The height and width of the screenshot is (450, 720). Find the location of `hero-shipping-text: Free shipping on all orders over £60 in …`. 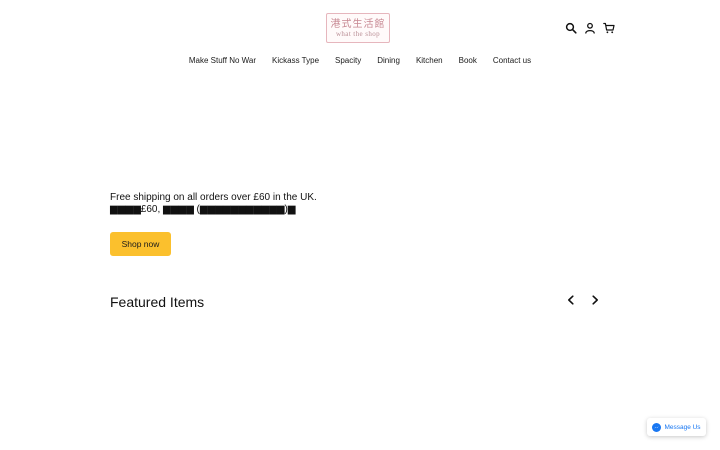

hero-shipping-text: Free shipping on all orders over £60 in … is located at coordinates (213, 197).